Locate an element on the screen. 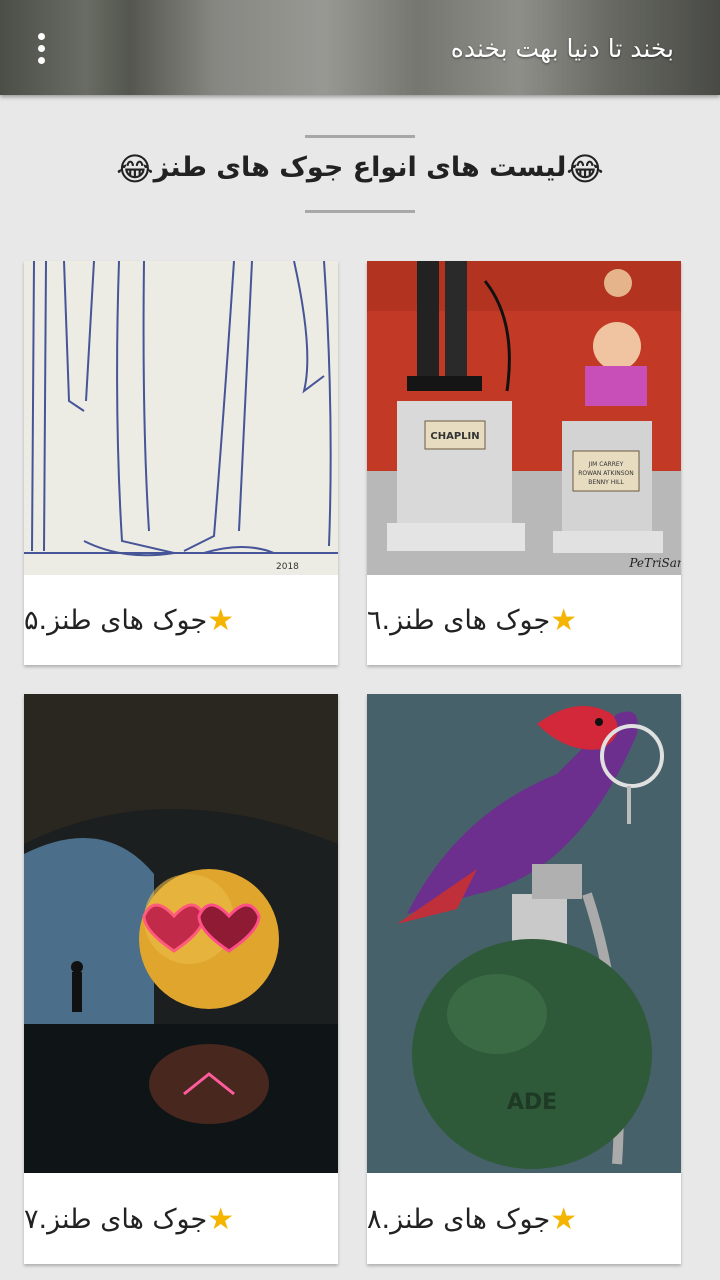  card-caption: ★ جوک های طنز.٦ is located at coordinates (524, 620).